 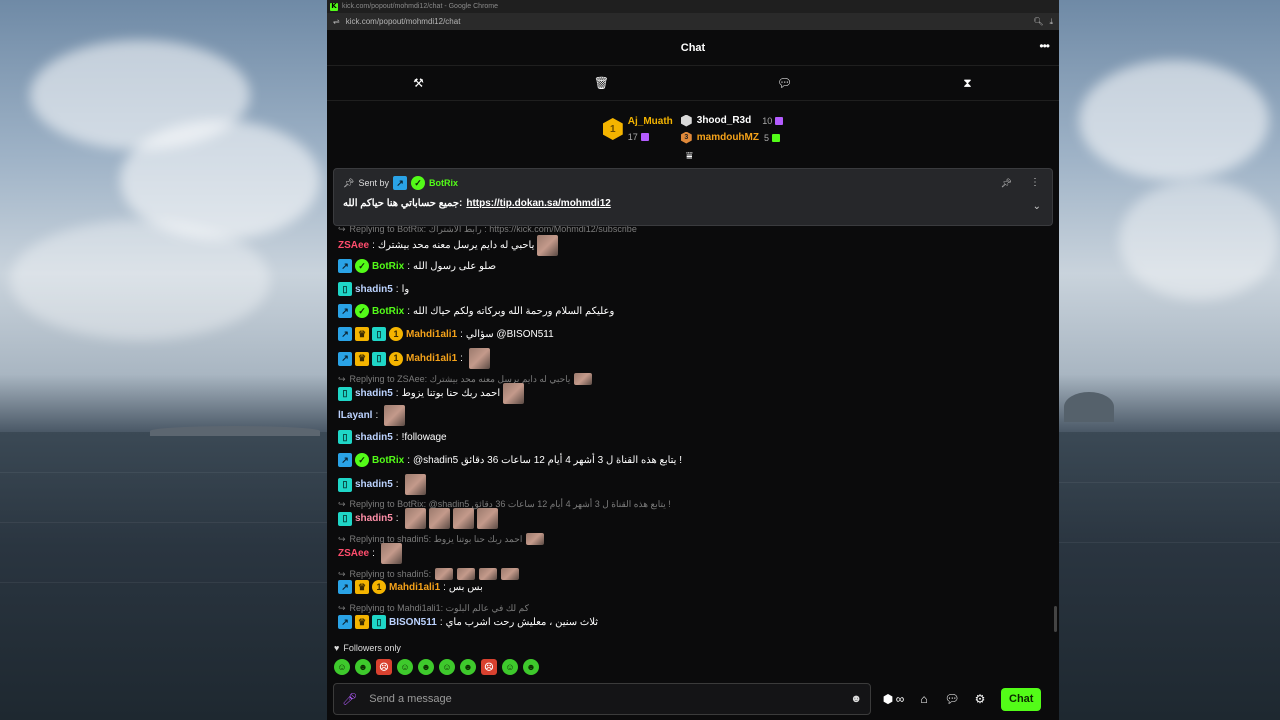 What do you see at coordinates (767, 120) in the screenshot?
I see `leaderboard-second-count: 10` at bounding box center [767, 120].